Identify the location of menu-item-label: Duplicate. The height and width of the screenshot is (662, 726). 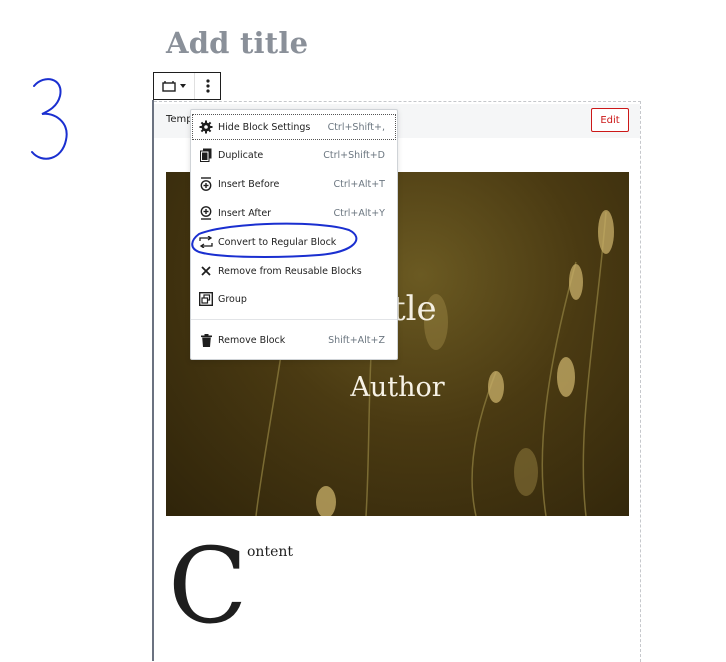
(241, 155).